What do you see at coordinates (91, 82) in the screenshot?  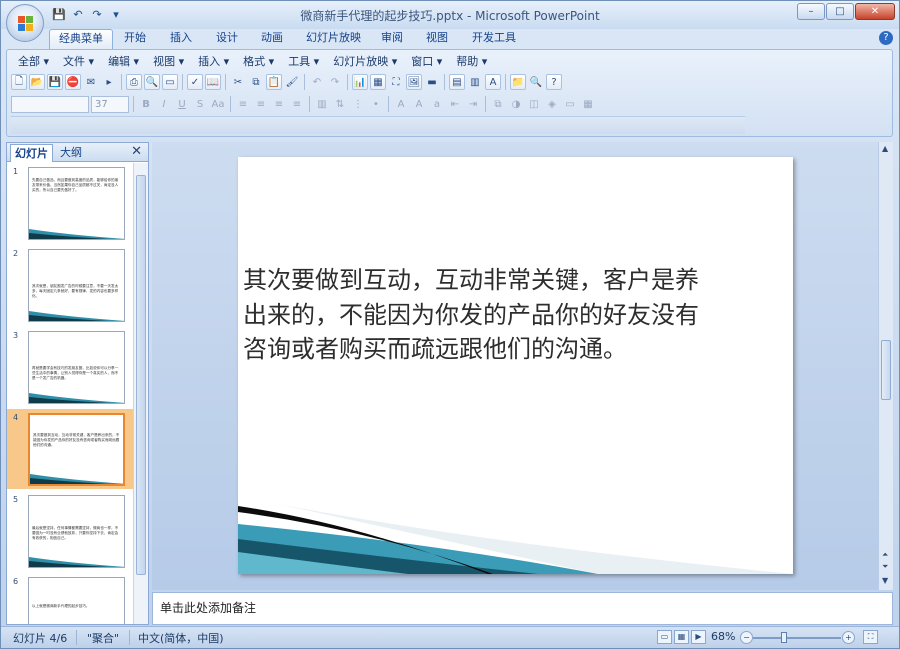 I see `email-icon: ✉` at bounding box center [91, 82].